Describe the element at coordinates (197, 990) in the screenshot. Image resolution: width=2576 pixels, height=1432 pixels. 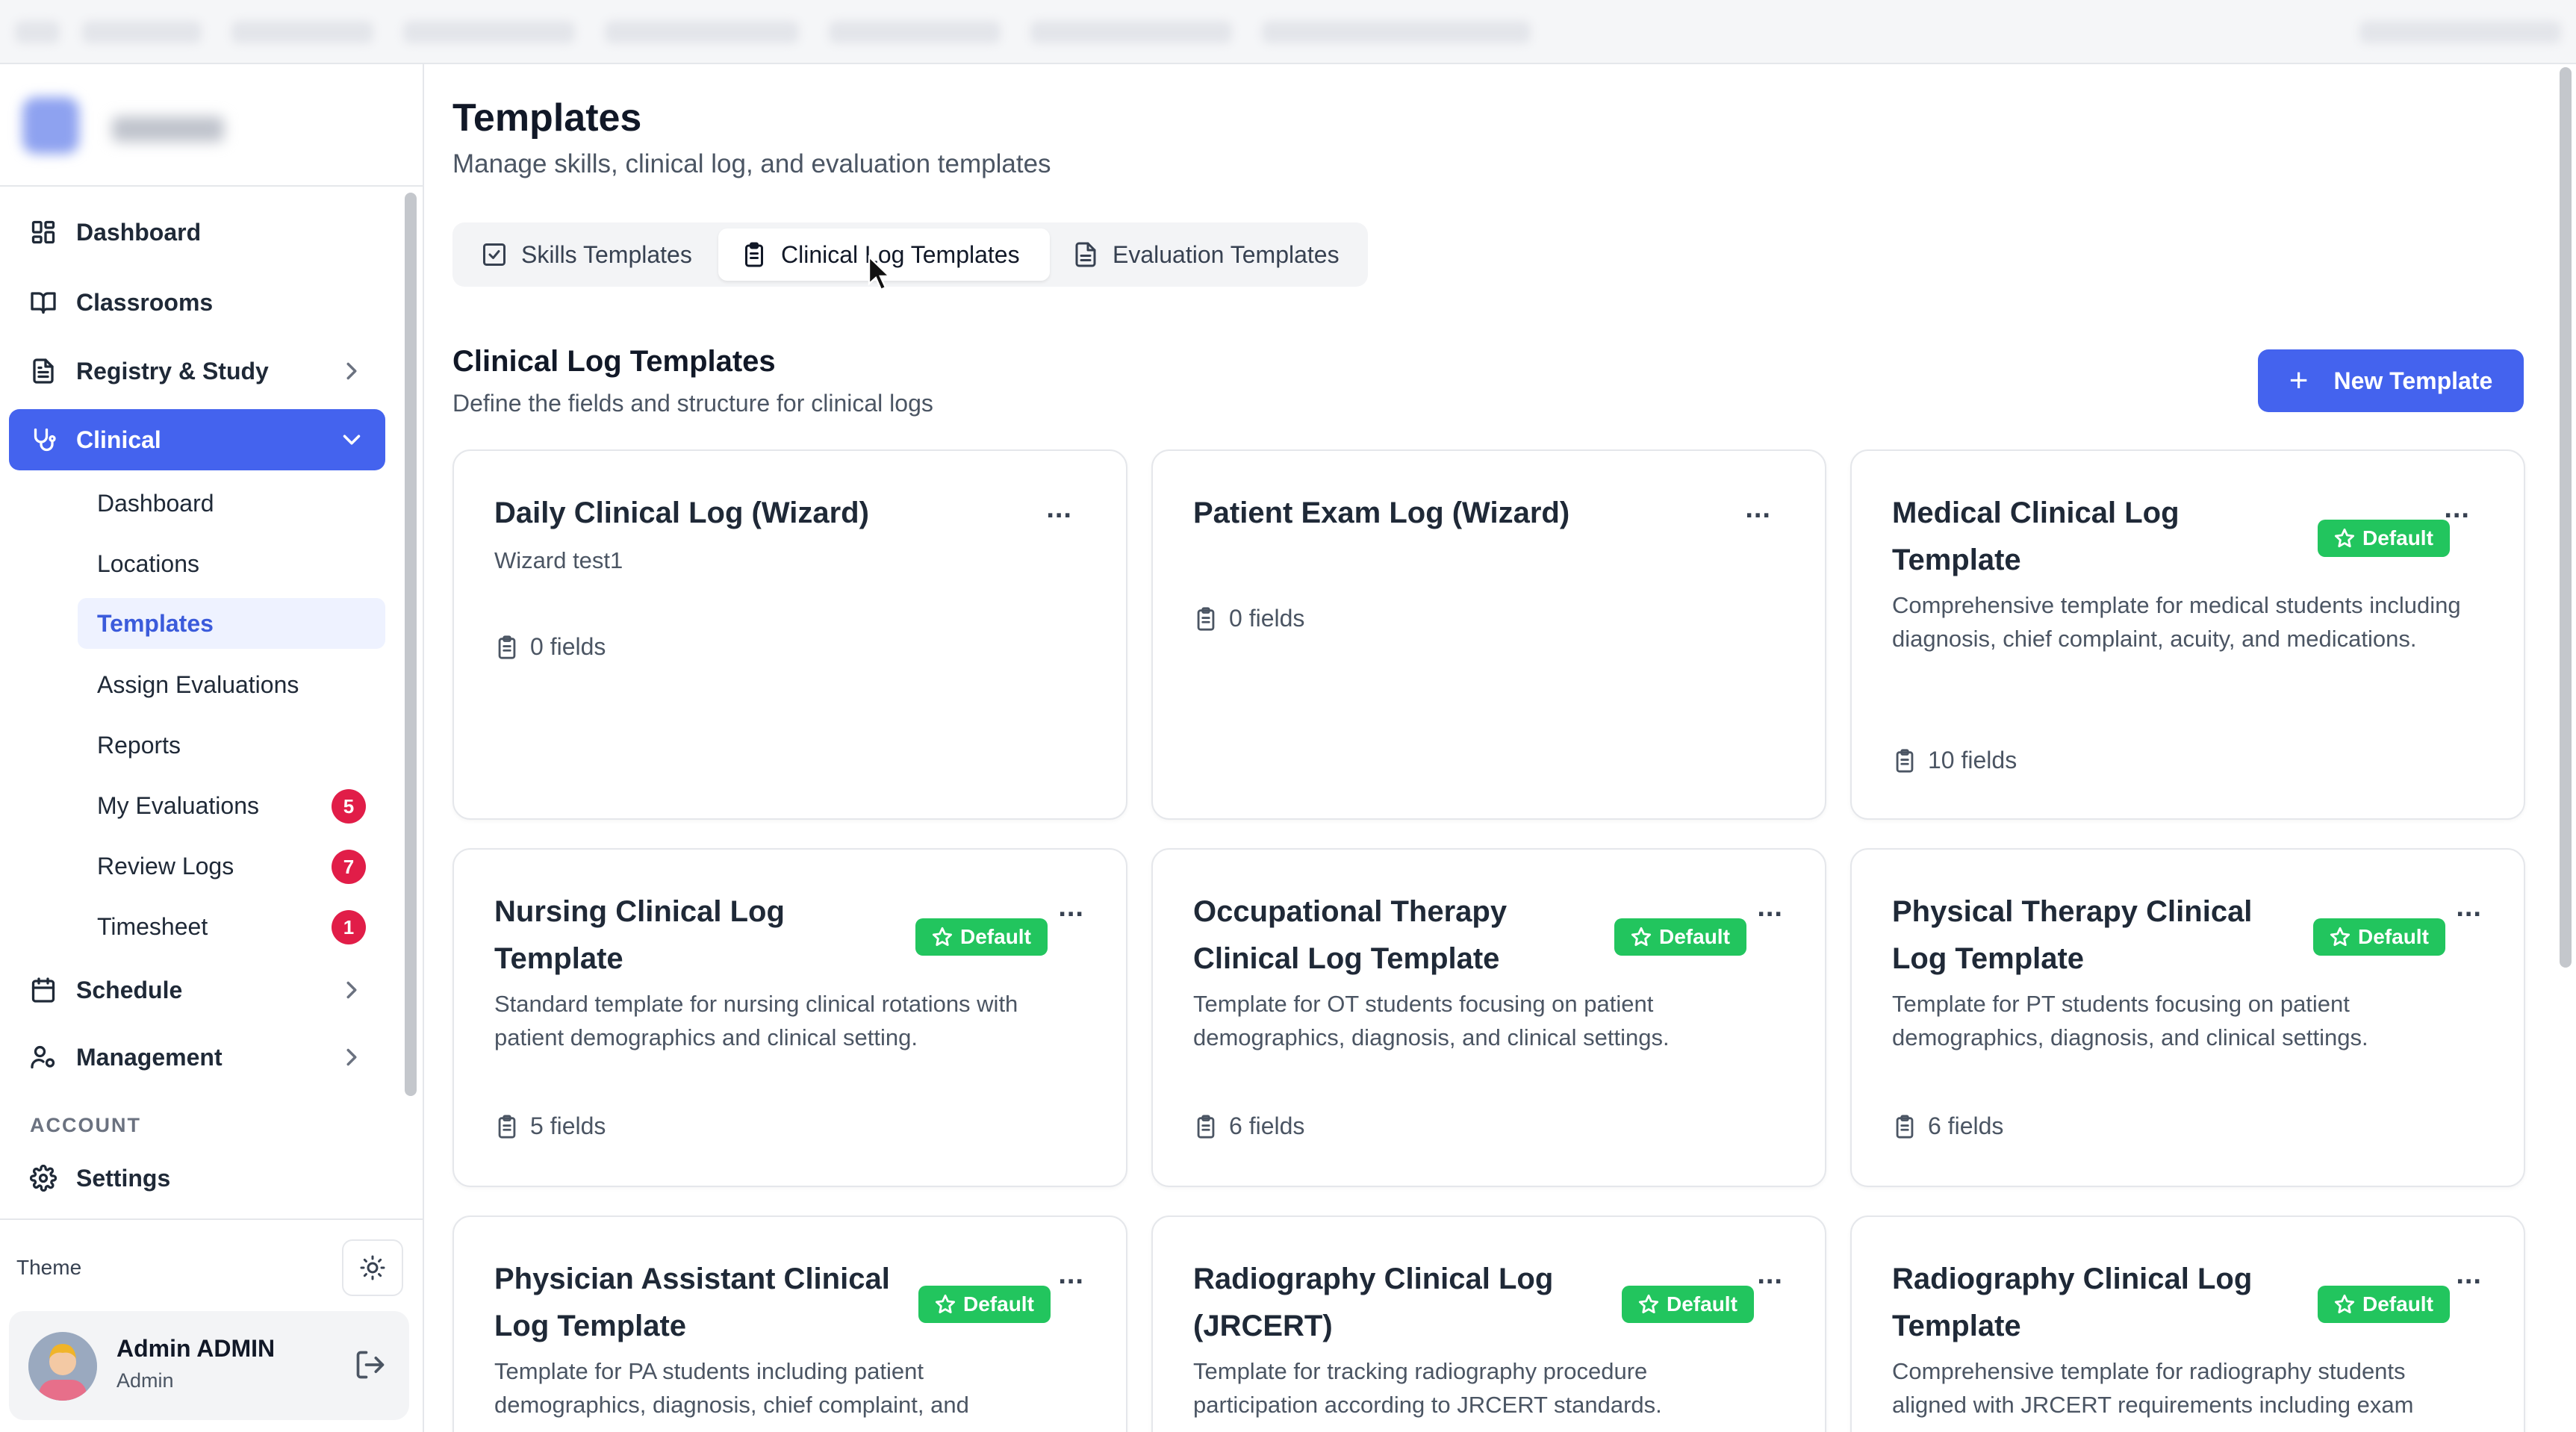
I see `sidebar-item-schedule: Schedule` at that location.